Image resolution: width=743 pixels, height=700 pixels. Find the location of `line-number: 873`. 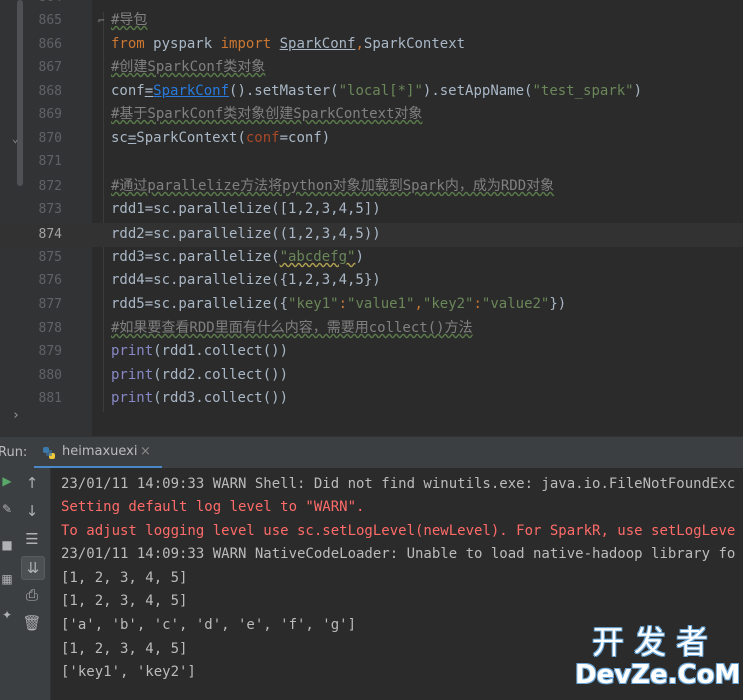

line-number: 873 is located at coordinates (50, 209).